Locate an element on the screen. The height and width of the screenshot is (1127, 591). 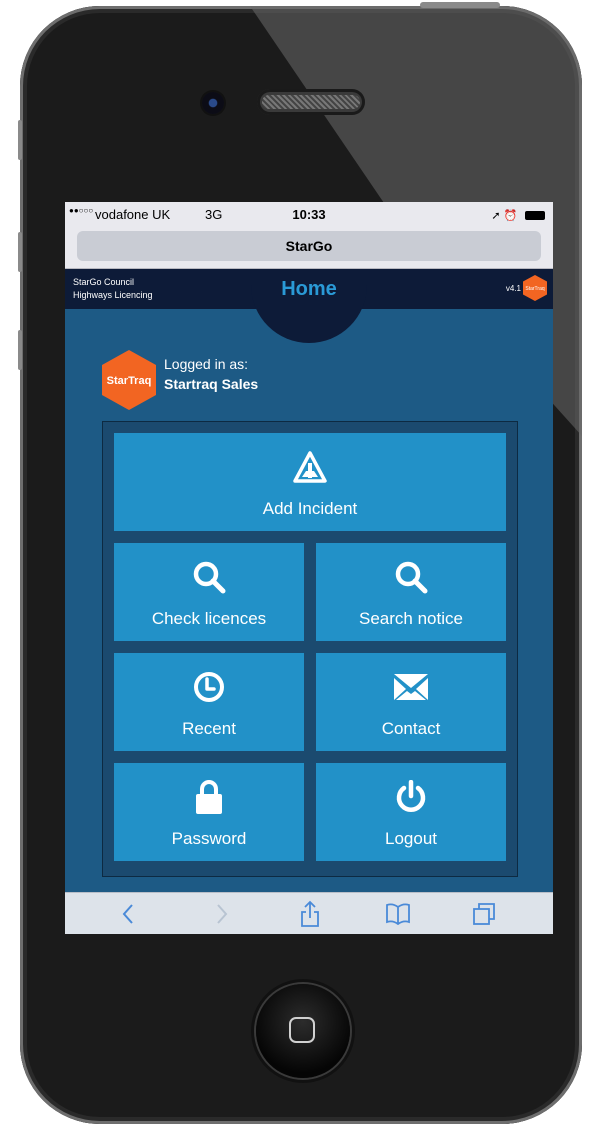
share-button is located at coordinates (310, 913).